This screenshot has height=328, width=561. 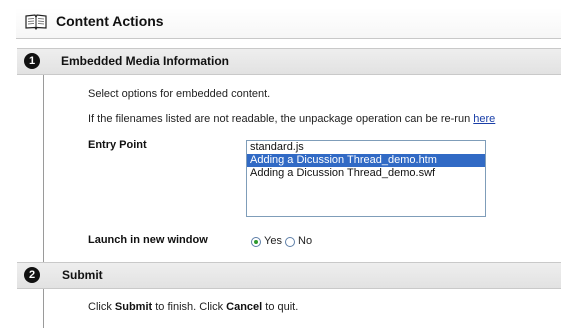 What do you see at coordinates (366, 160) in the screenshot?
I see `entry-point-option-selected: Adding a Dicussion Thread_demo.htm` at bounding box center [366, 160].